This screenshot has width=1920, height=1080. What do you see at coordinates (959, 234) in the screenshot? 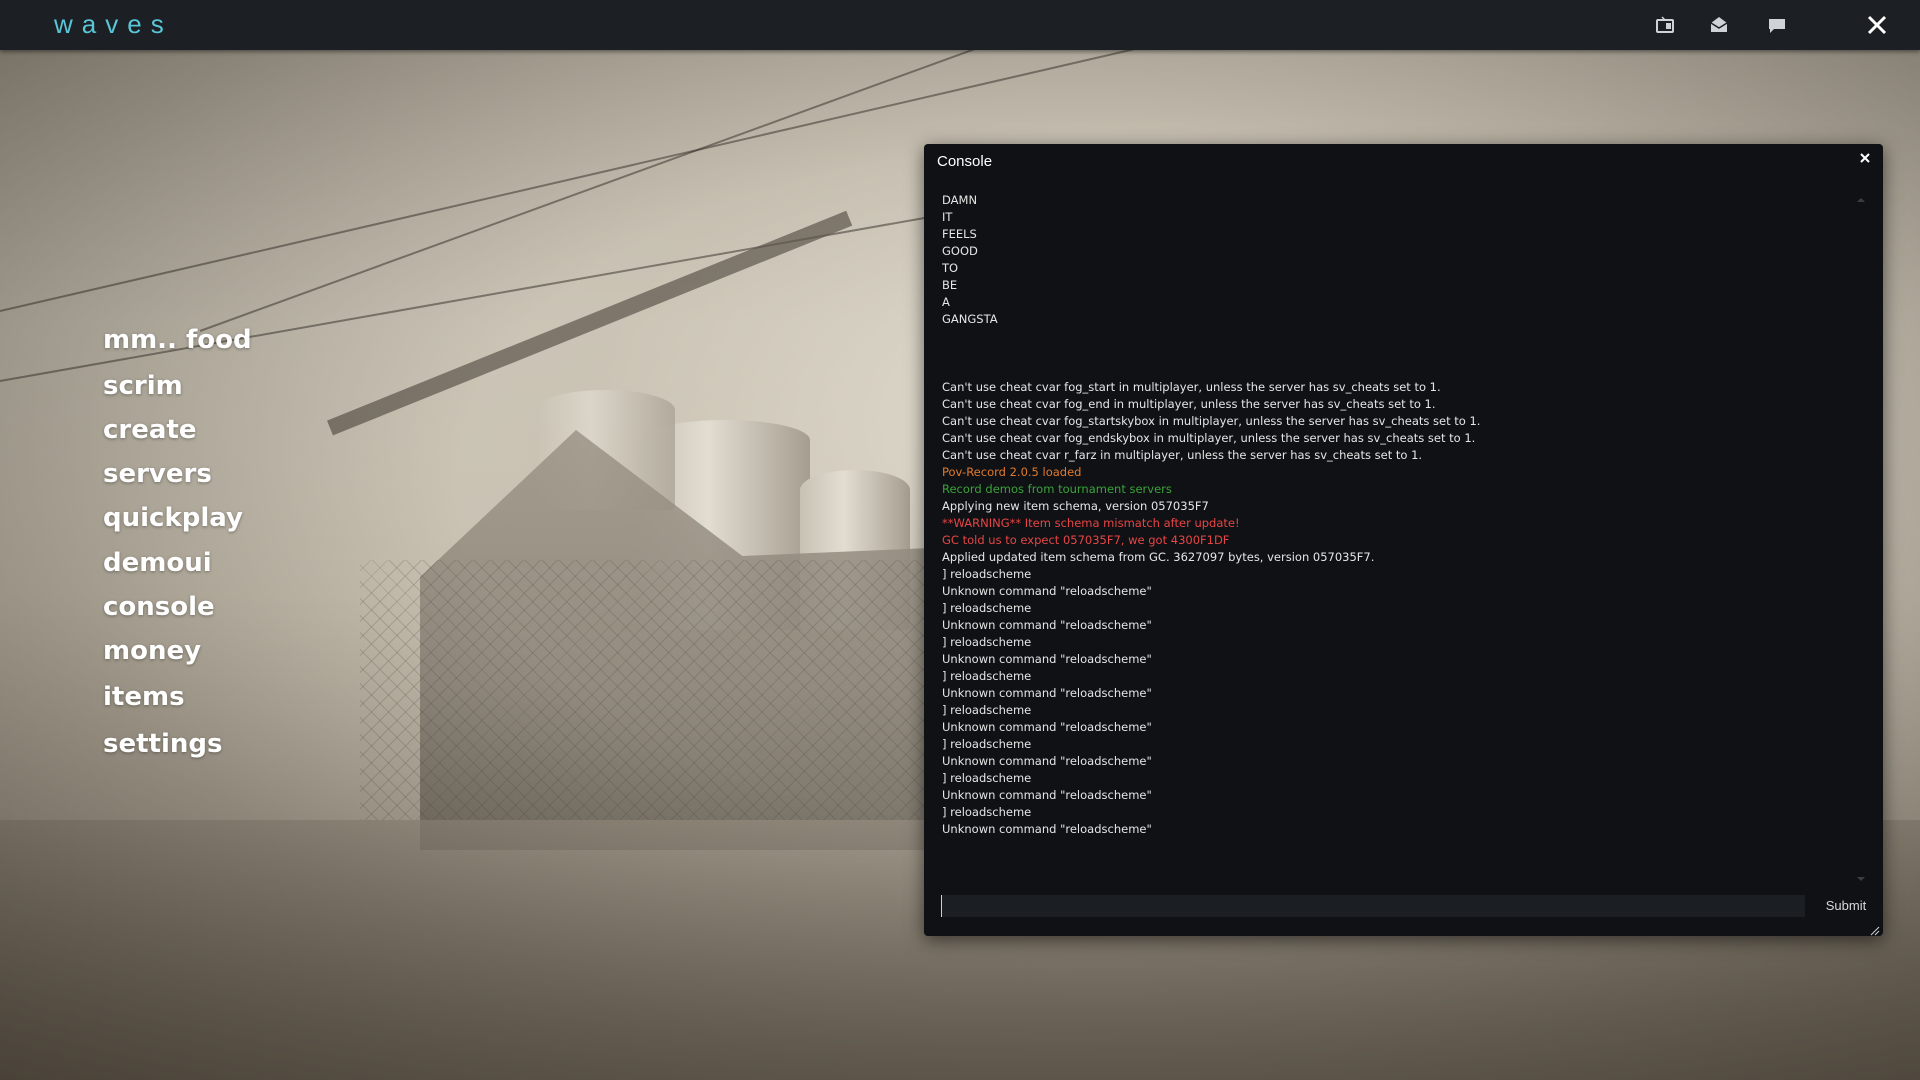
I see `console-line: FEELS` at bounding box center [959, 234].